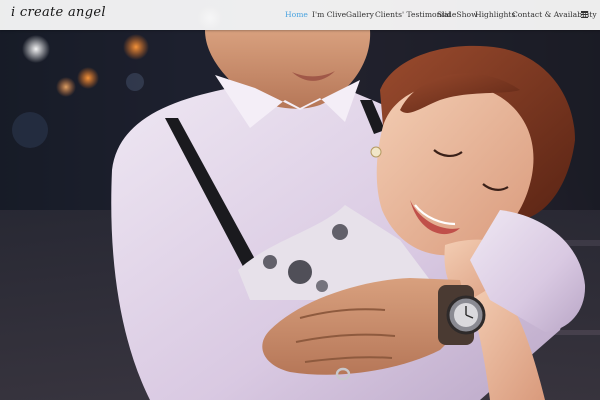  I want to click on nav-slideshow: SlideShow, so click(457, 14).